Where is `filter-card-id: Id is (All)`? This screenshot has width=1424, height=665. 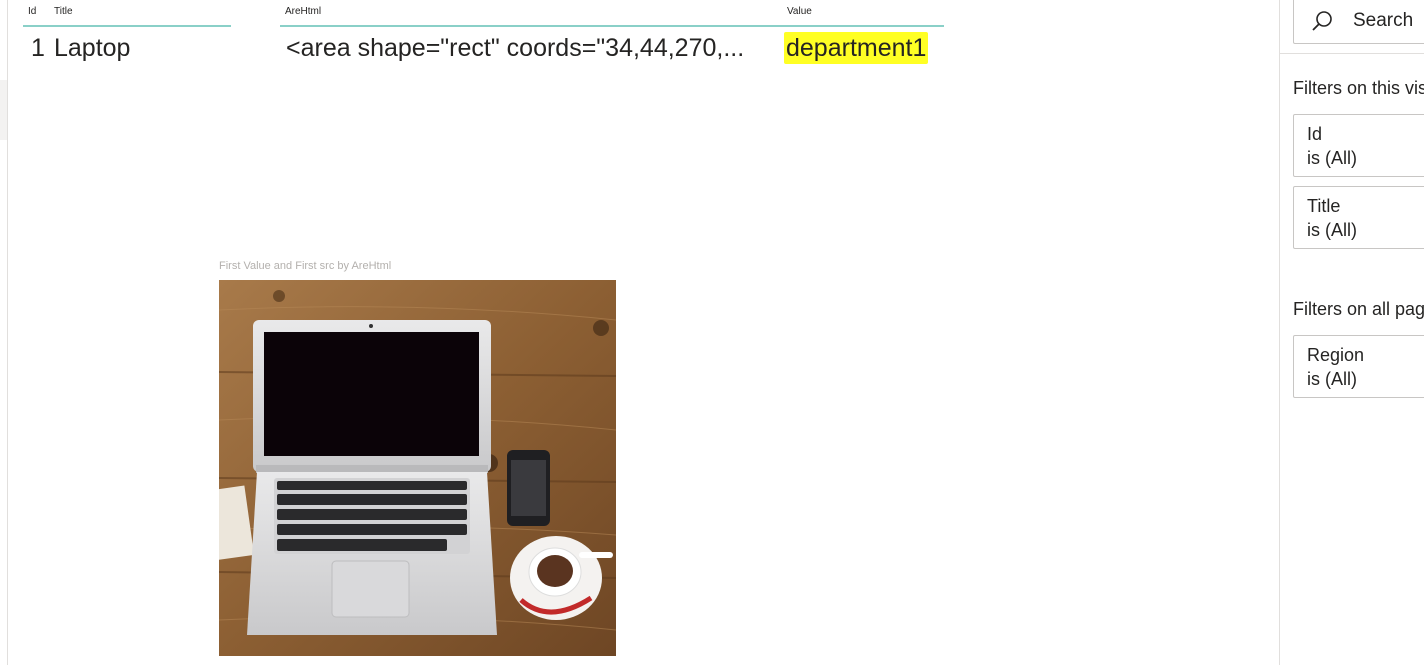
filter-card-id: Id is (All) is located at coordinates (1358, 145).